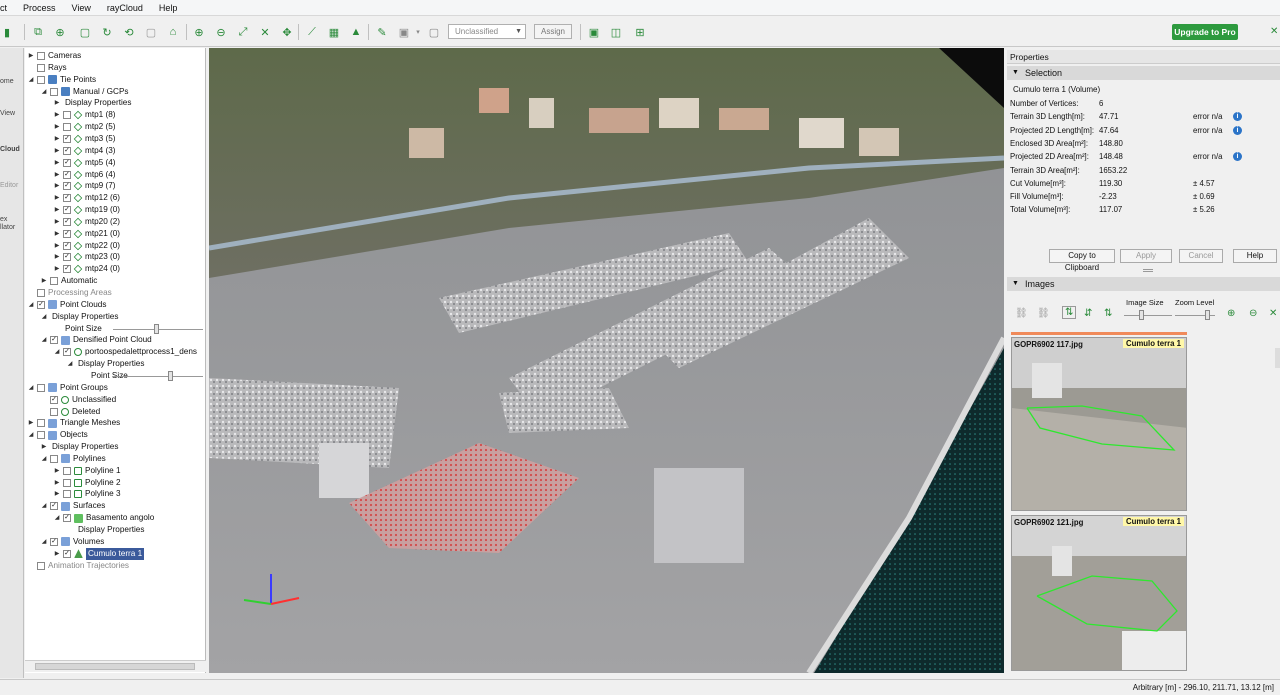 The image size is (1280, 695). Describe the element at coordinates (84, 163) in the screenshot. I see `tree-node: ▶ ✓ mtp5 (4)` at that location.